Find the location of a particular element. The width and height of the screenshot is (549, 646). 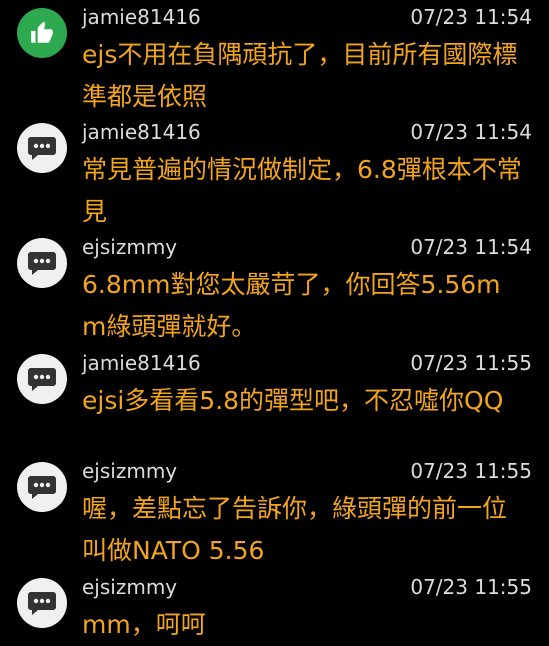

comment-text: 常見普遍的情況做制定，6.8彈根本不常見 is located at coordinates (302, 190).